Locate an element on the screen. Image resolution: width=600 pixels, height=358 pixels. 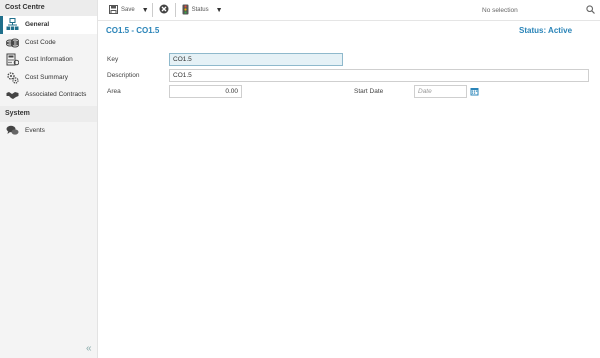
sidebar-item-label: Cost Code is located at coordinates (40, 42).